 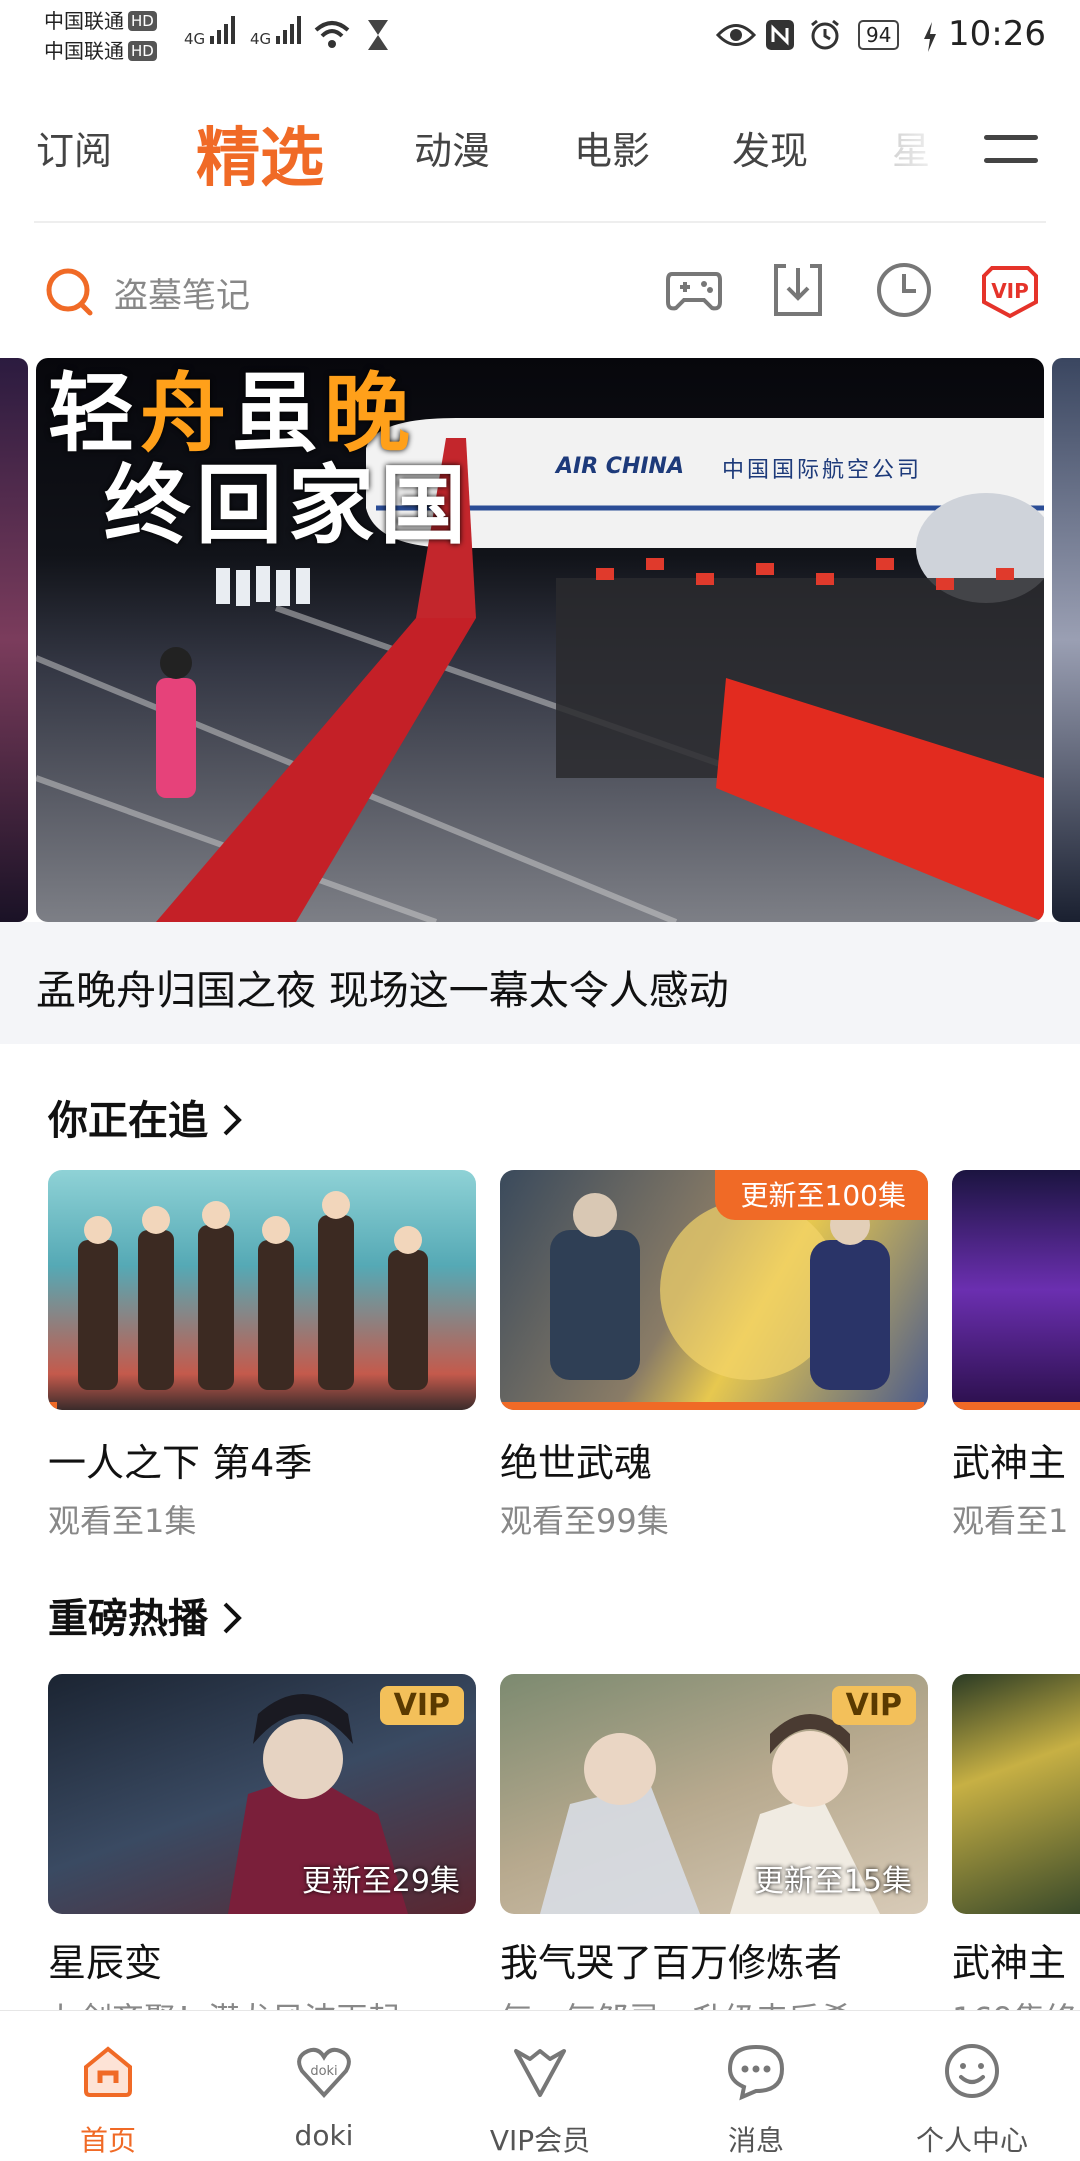 I want to click on nav-doki-label: doki, so click(x=324, y=2135).